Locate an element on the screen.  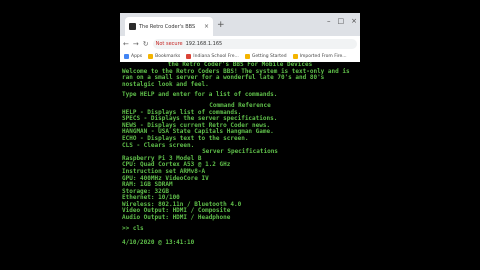
spec-line: Audio Output: HDMI / Headphone is located at coordinates (176, 218).